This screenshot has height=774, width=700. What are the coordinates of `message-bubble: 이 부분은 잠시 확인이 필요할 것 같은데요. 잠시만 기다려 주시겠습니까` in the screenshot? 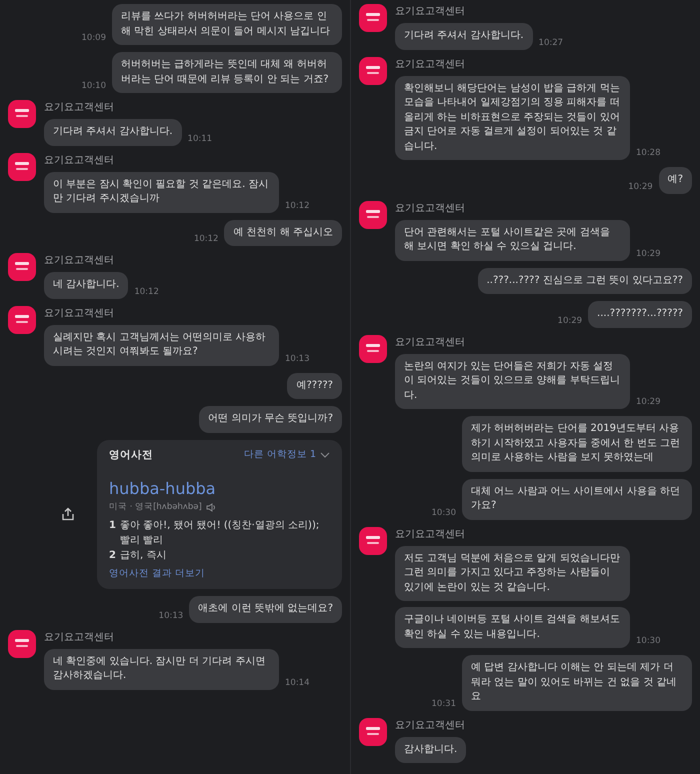 It's located at (161, 192).